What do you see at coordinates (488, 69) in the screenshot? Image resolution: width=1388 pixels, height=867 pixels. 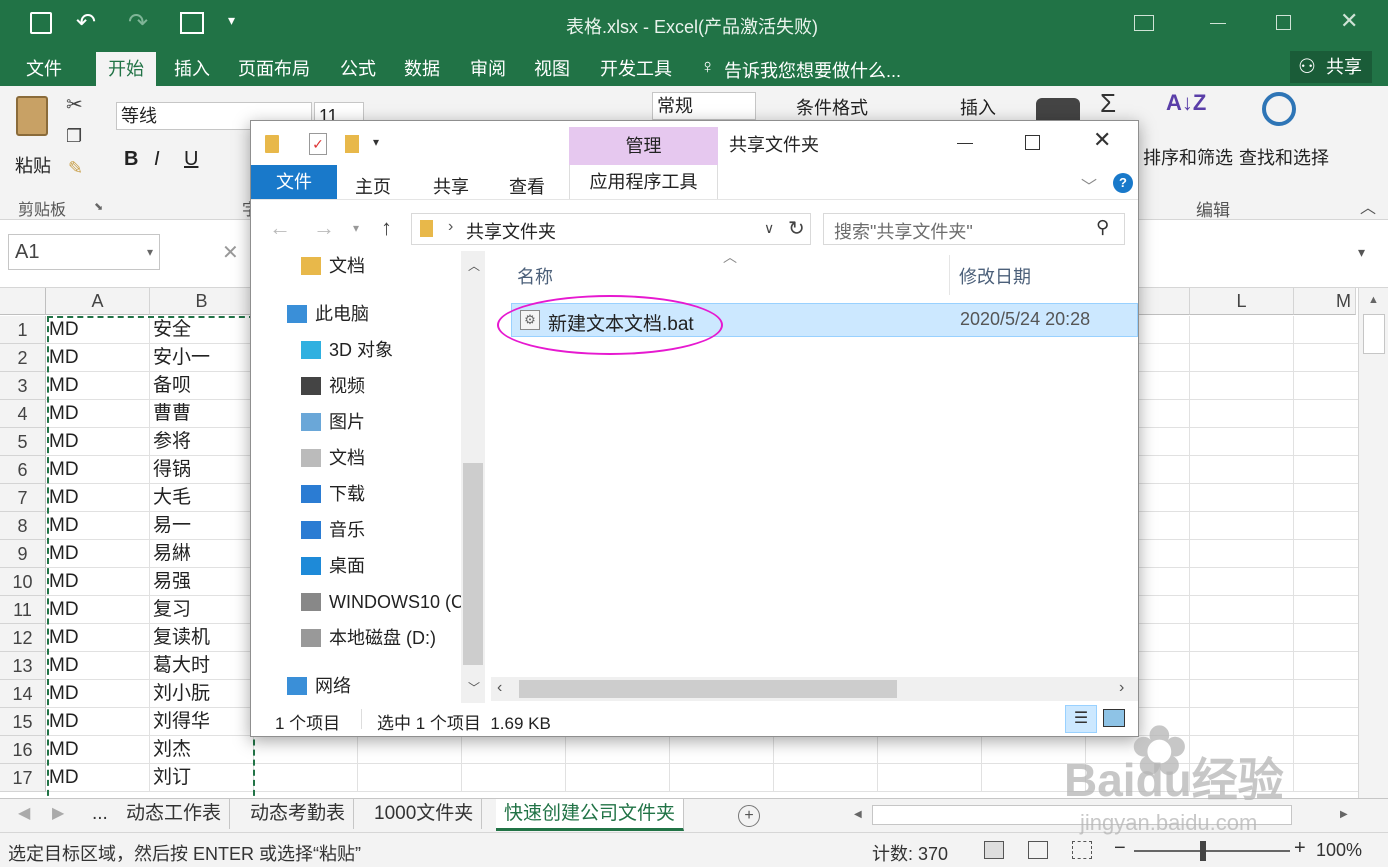 I see `tab-review: 审阅` at bounding box center [488, 69].